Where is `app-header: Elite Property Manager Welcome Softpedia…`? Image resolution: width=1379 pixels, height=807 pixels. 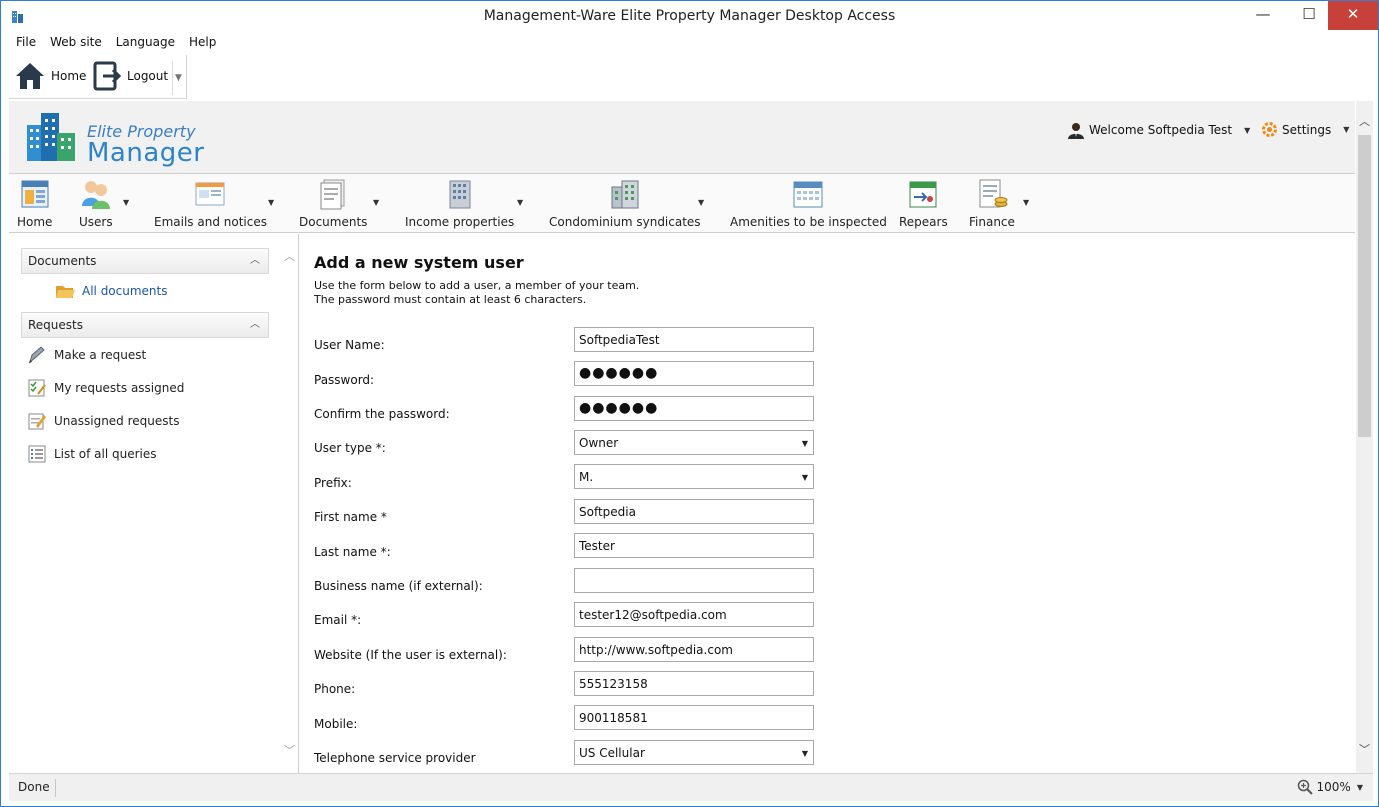
app-header: Elite Property Manager Welcome Softpedia… is located at coordinates (682, 137).